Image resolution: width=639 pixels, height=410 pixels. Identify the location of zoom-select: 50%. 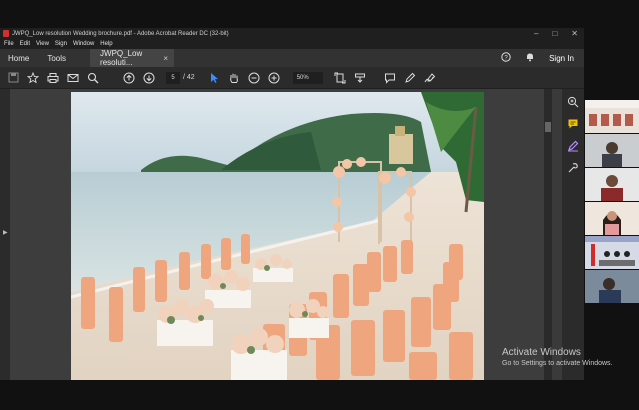
(307, 77).